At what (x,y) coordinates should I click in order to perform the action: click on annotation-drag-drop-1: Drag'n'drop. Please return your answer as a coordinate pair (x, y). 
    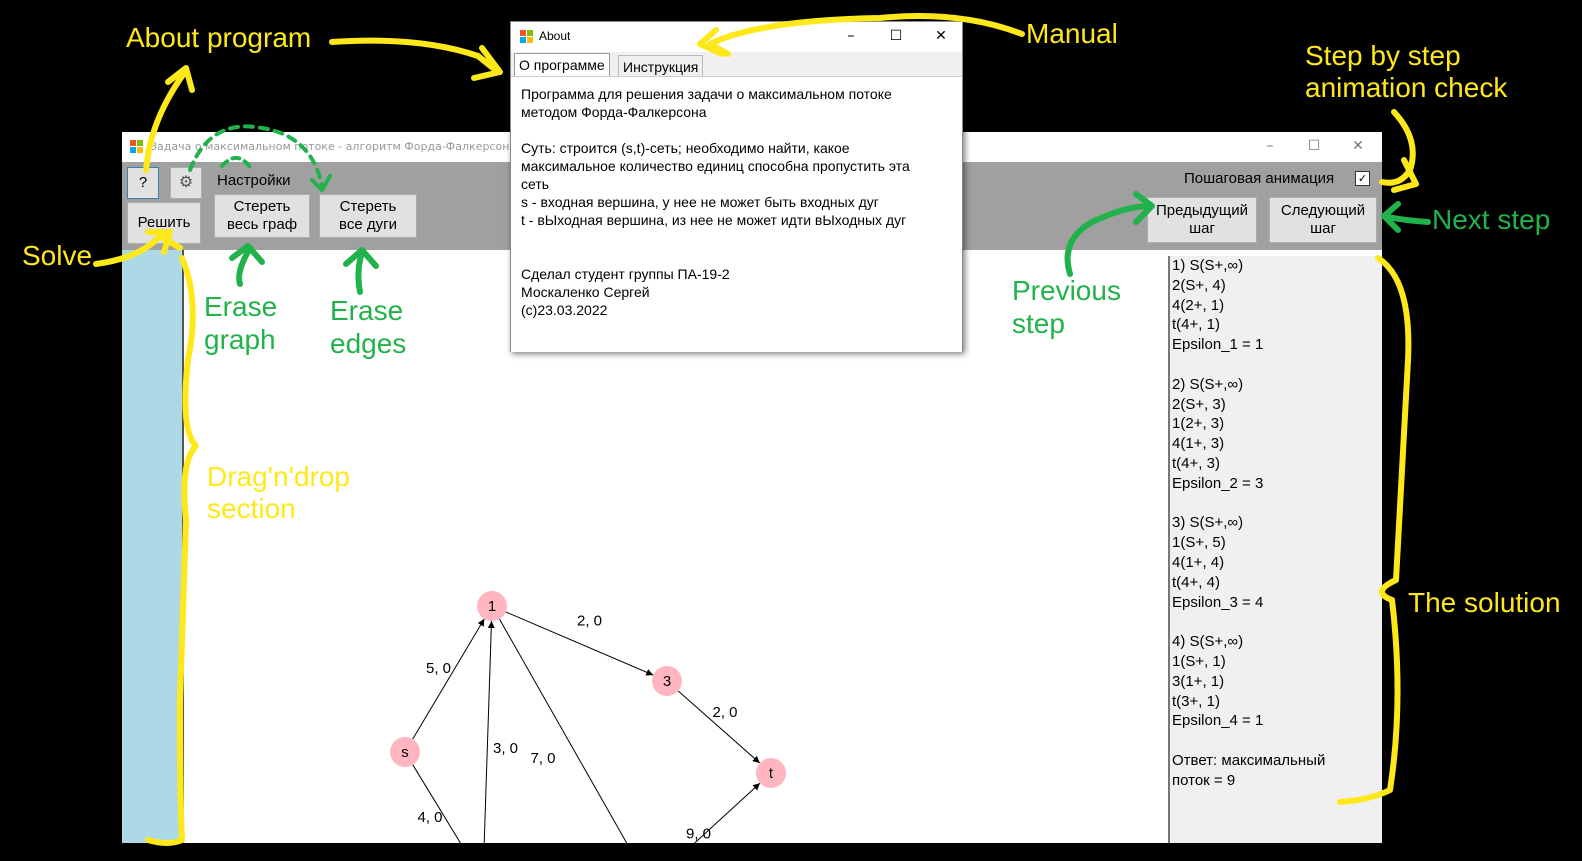
    Looking at the image, I should click on (278, 476).